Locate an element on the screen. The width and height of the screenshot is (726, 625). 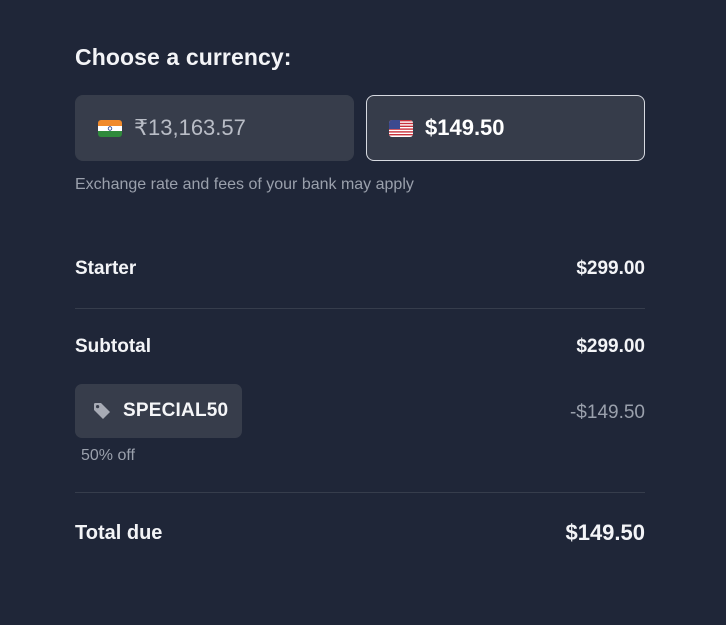
total-row: Total due $149.50 is located at coordinates (360, 533).